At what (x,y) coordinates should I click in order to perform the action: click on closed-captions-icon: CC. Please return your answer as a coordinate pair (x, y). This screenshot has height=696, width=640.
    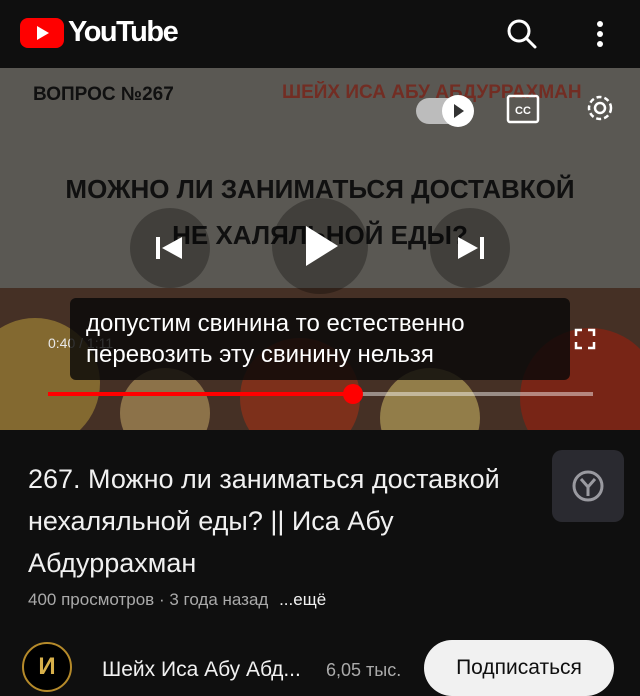
    Looking at the image, I should click on (523, 109).